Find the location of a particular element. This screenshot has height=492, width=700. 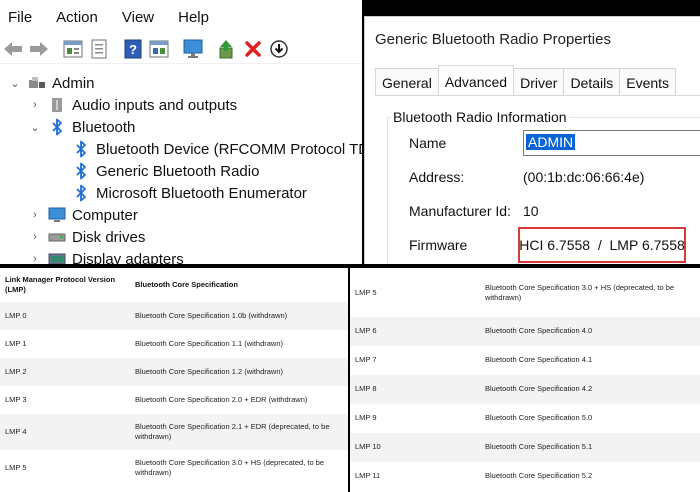

tree-root-label: Admin is located at coordinates (73, 83).